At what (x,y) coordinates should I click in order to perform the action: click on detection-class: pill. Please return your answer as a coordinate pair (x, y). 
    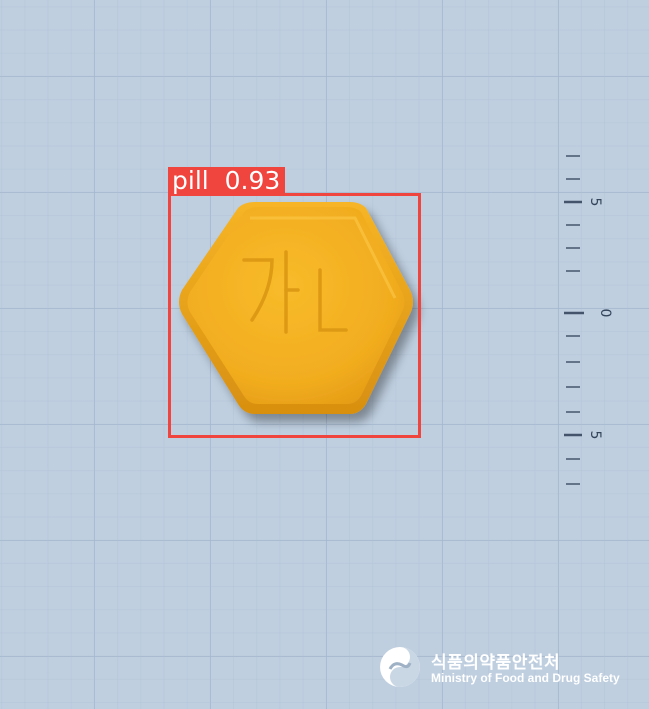
    Looking at the image, I should click on (190, 180).